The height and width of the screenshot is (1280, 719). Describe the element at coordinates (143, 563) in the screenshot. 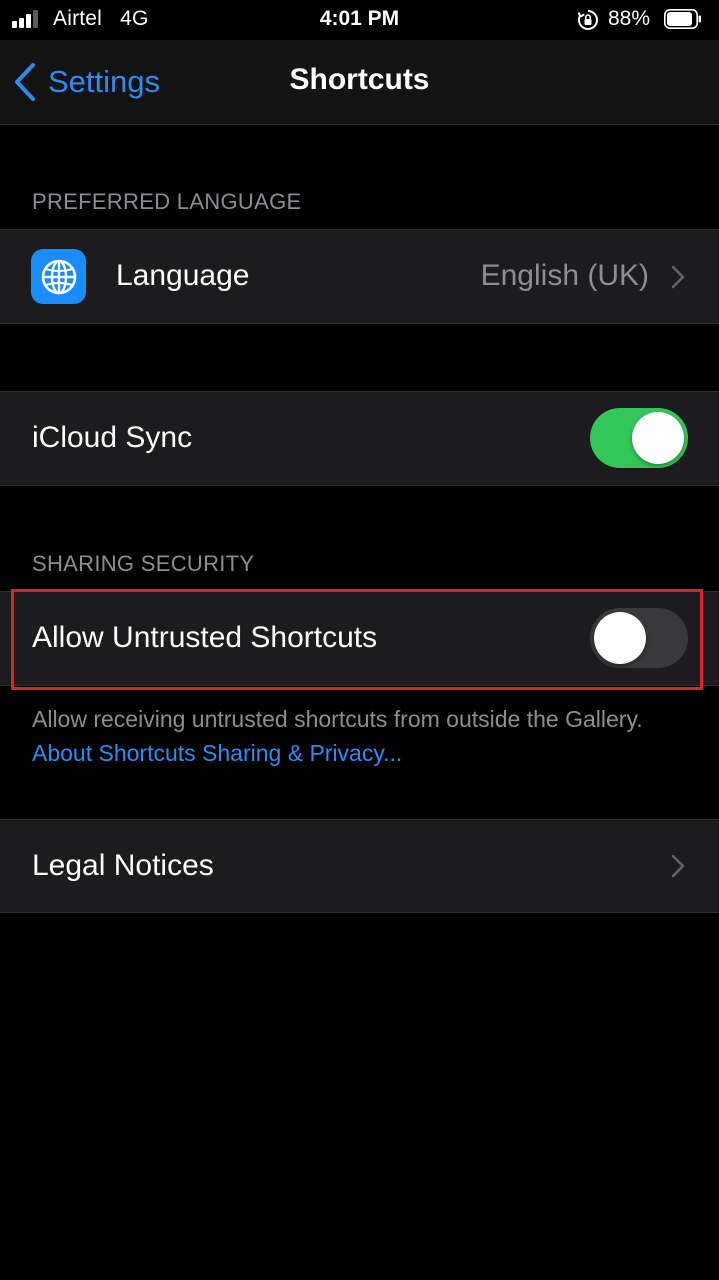

I see `section-header-sharing-security: SHARING SECURITY` at that location.